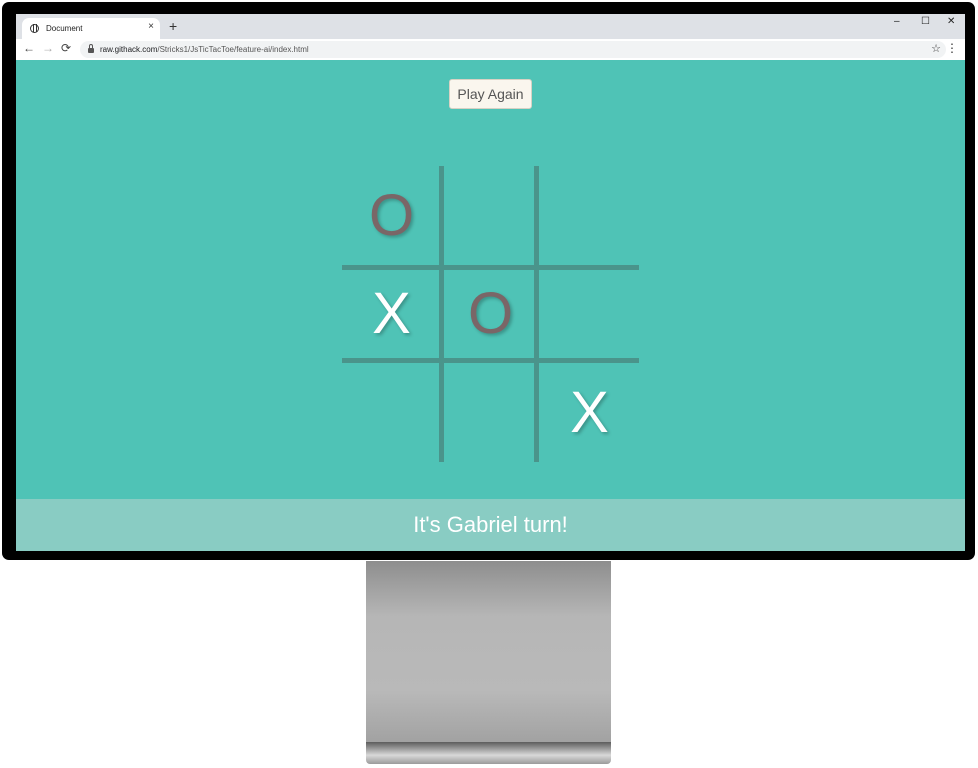 Image resolution: width=978 pixels, height=768 pixels. I want to click on menu-icon: ⋮, so click(952, 48).